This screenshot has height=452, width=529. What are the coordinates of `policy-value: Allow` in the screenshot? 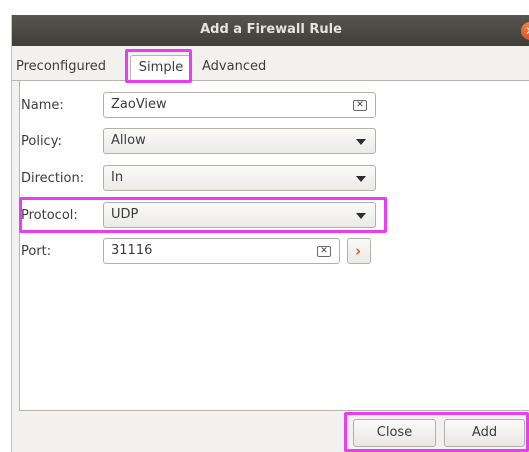 It's located at (128, 140).